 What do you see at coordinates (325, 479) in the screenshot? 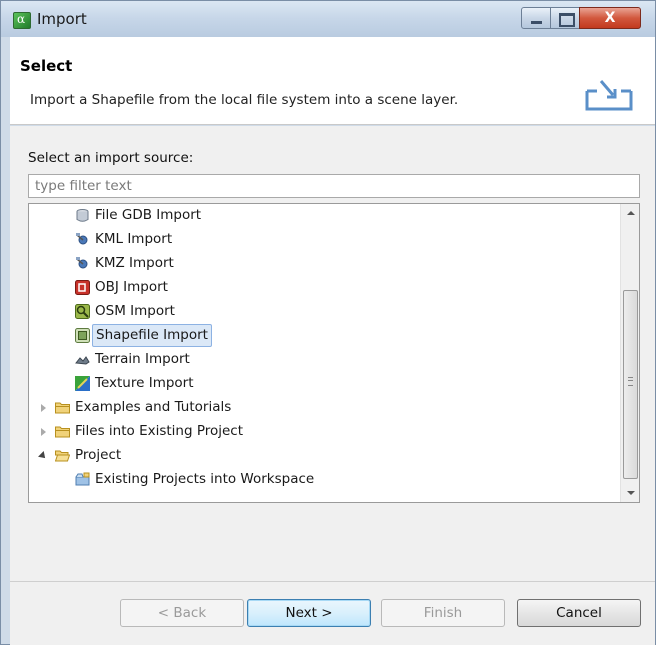
I see `tree-item-existing-projects-into-workspace: Existing Projects into Workspace` at bounding box center [325, 479].